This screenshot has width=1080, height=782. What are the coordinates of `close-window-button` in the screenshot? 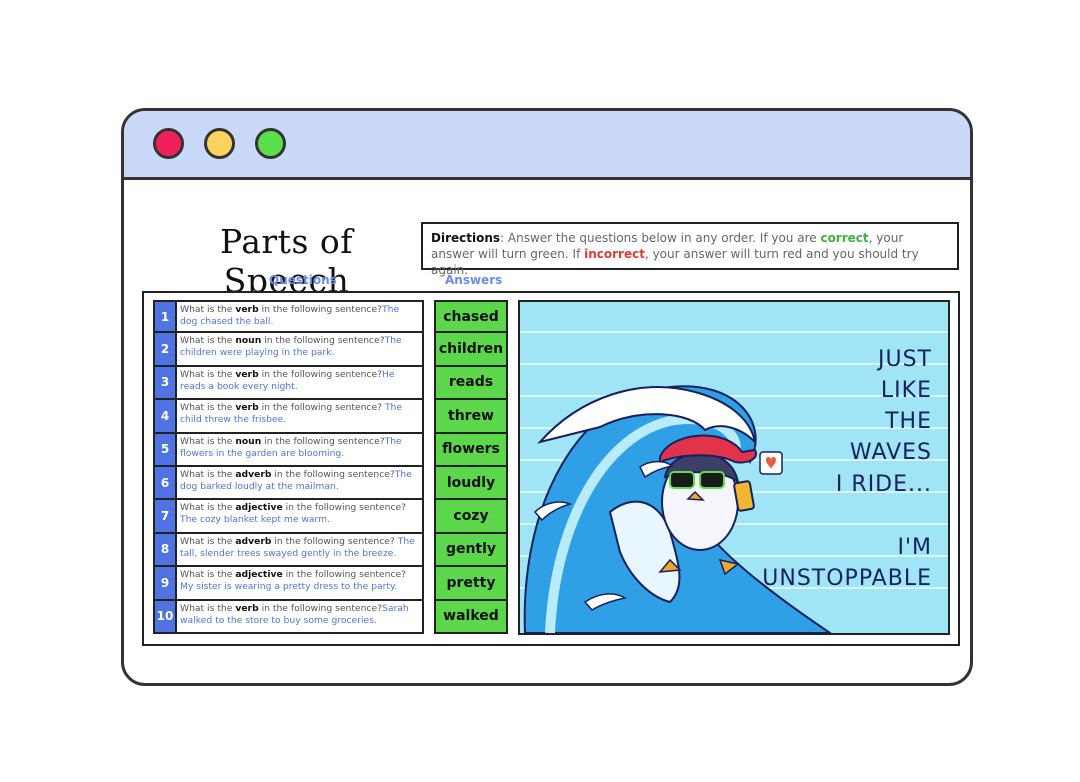 It's located at (168, 143).